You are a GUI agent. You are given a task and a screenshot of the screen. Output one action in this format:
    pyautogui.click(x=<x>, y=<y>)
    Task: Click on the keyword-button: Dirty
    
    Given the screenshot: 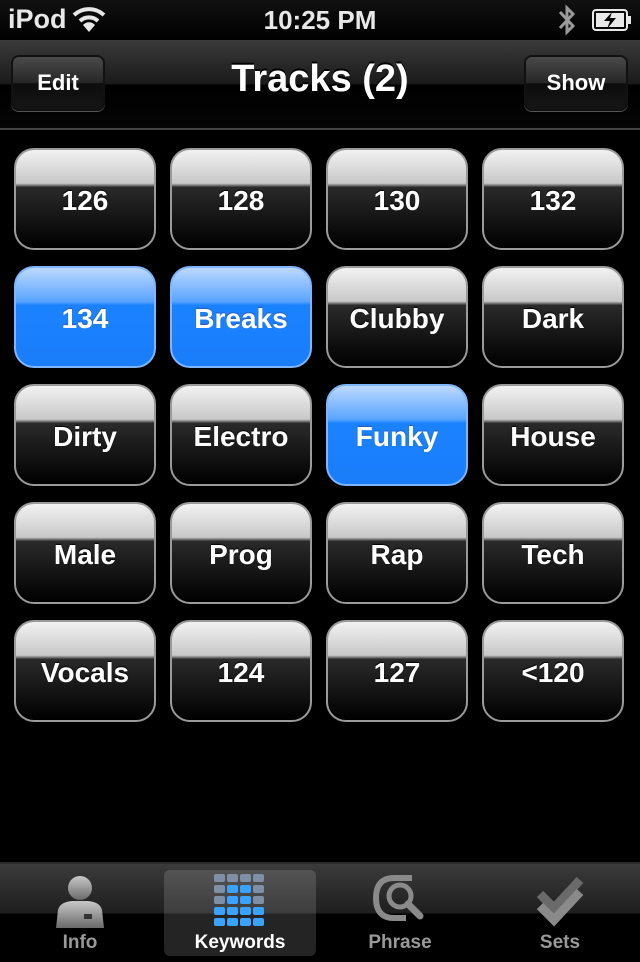 What is the action you would take?
    pyautogui.click(x=85, y=435)
    